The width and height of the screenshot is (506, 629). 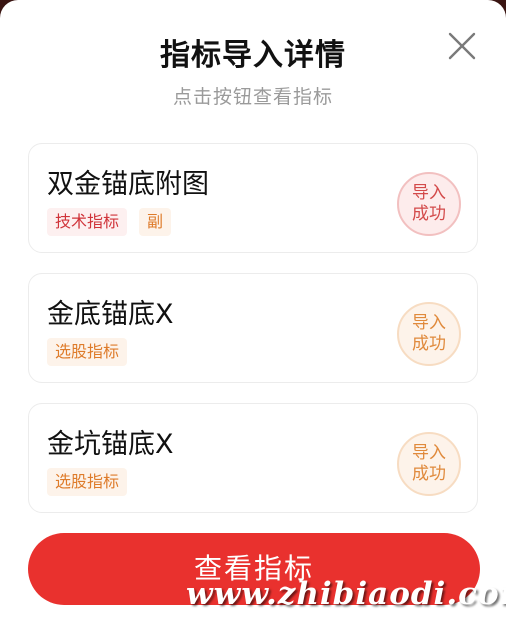 I want to click on tag-sub-chart: 副, so click(x=155, y=222).